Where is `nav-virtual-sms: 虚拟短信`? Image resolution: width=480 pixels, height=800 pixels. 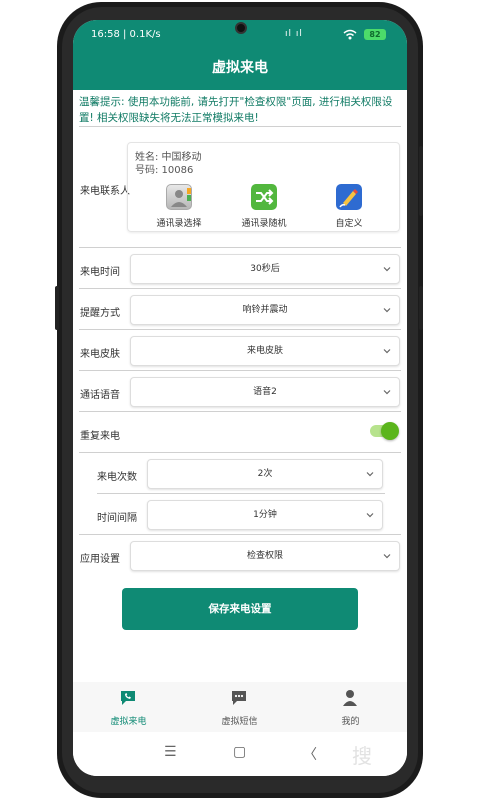 nav-virtual-sms: 虚拟短信 is located at coordinates (239, 707).